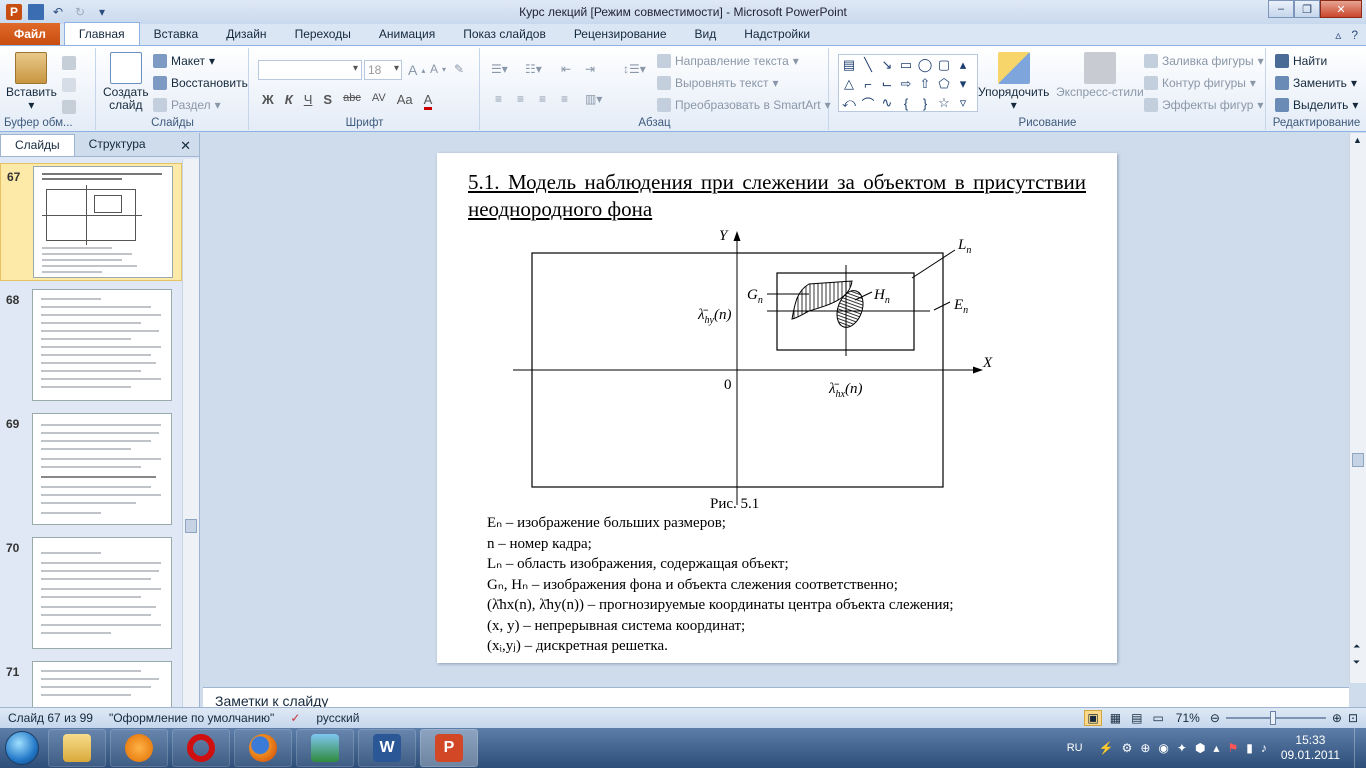 The height and width of the screenshot is (768, 1366). Describe the element at coordinates (268, 101) in the screenshot. I see `bold-button: Ж` at that location.